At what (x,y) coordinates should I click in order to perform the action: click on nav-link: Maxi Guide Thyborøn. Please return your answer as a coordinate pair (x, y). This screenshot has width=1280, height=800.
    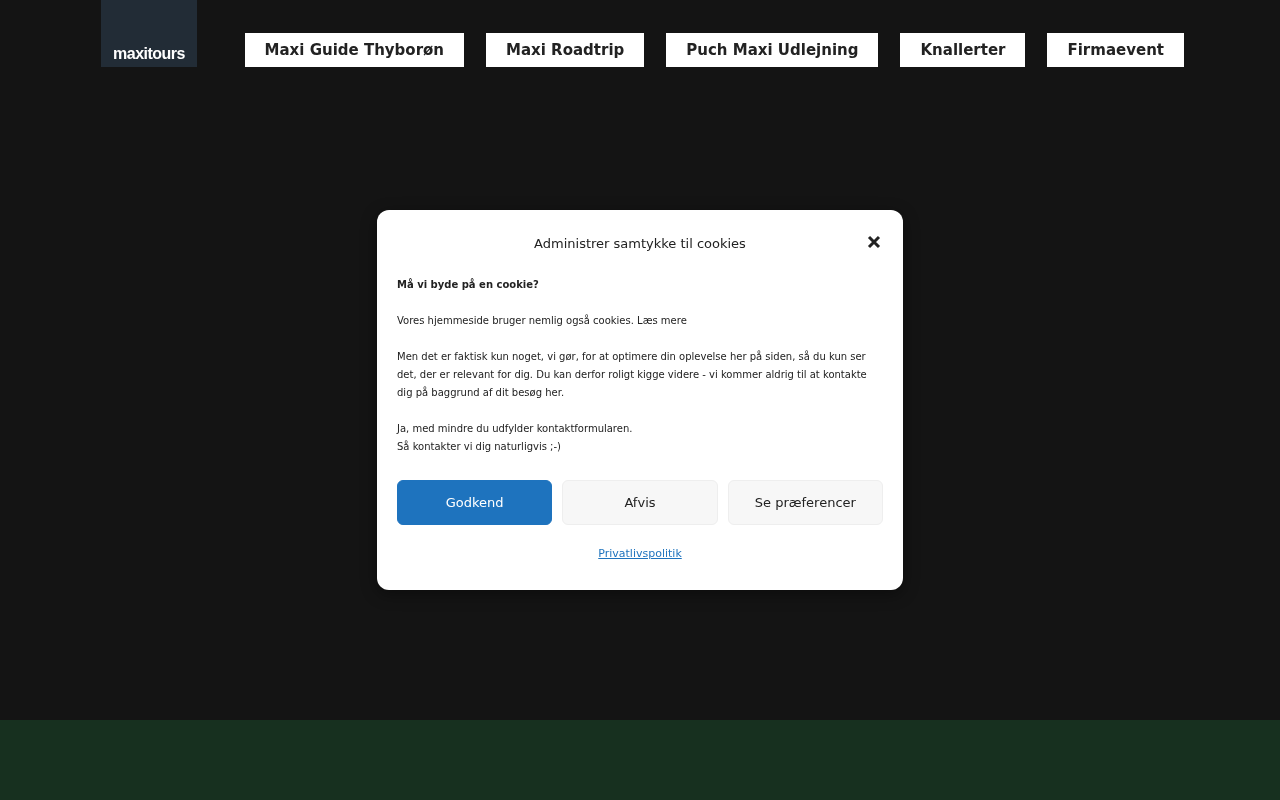
    Looking at the image, I should click on (354, 50).